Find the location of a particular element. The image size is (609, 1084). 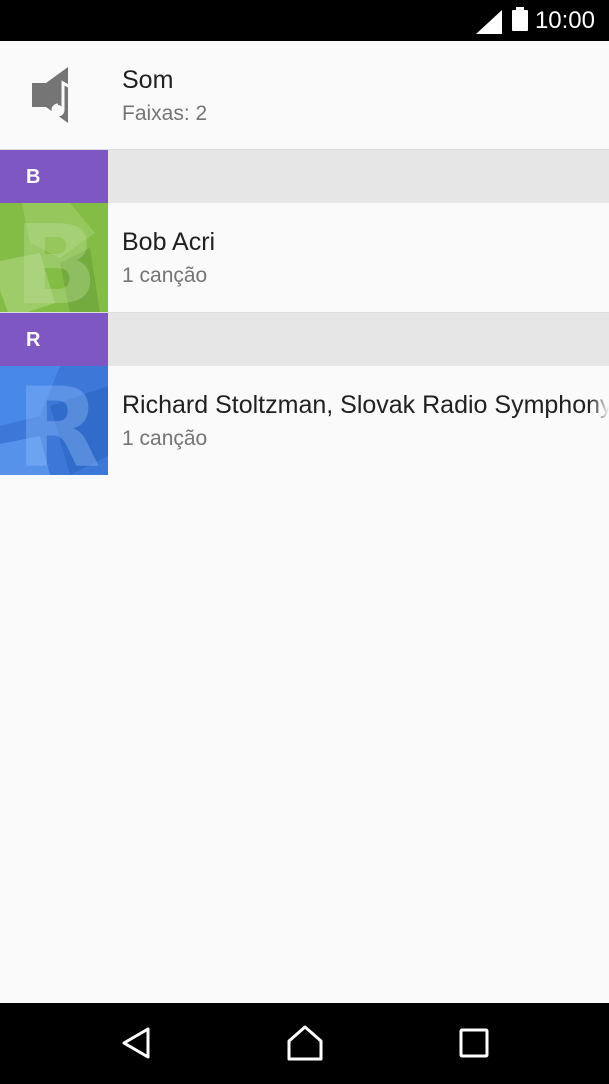

status-time: 10:00 is located at coordinates (564, 20).